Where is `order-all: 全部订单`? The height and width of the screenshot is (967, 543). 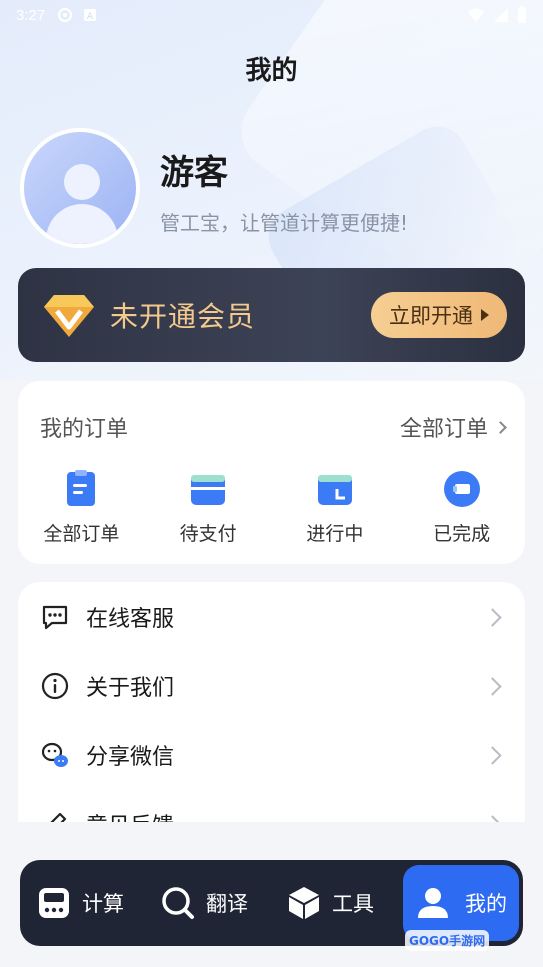
order-all: 全部订单 is located at coordinates (81, 507).